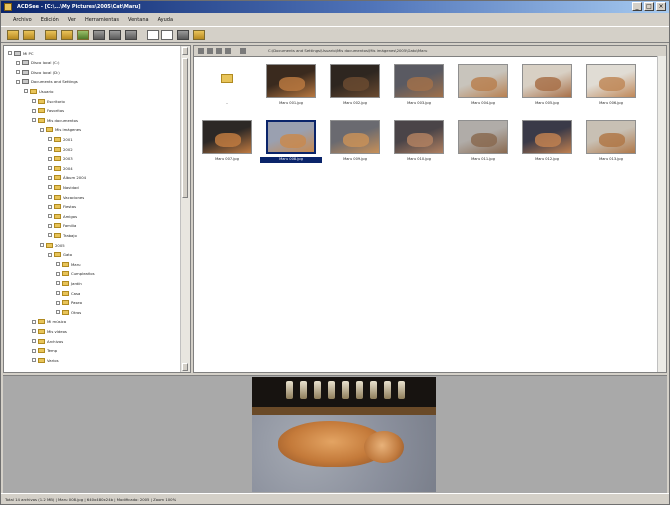 This screenshot has height=505, width=670. What do you see at coordinates (44, 351) in the screenshot?
I see `tree-item: Temp` at bounding box center [44, 351].